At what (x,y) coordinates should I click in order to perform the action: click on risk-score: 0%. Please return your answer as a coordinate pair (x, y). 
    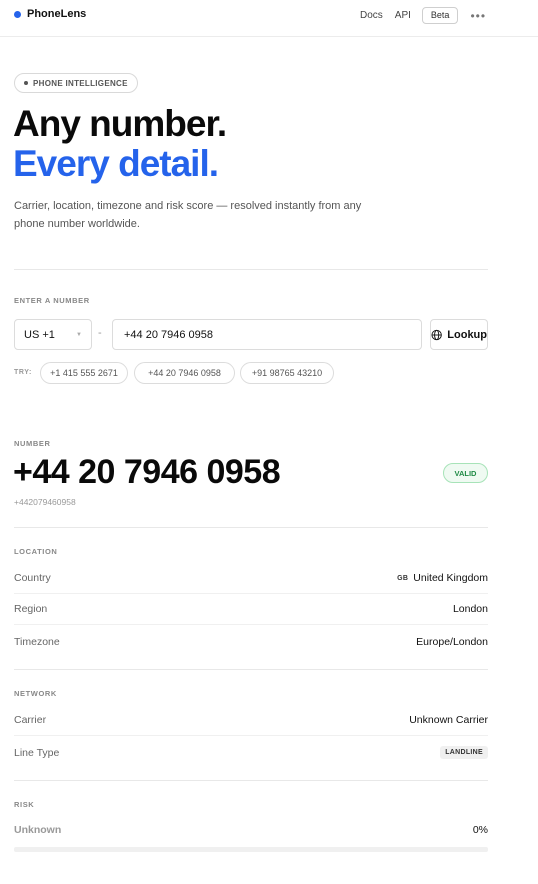
    Looking at the image, I should click on (480, 829).